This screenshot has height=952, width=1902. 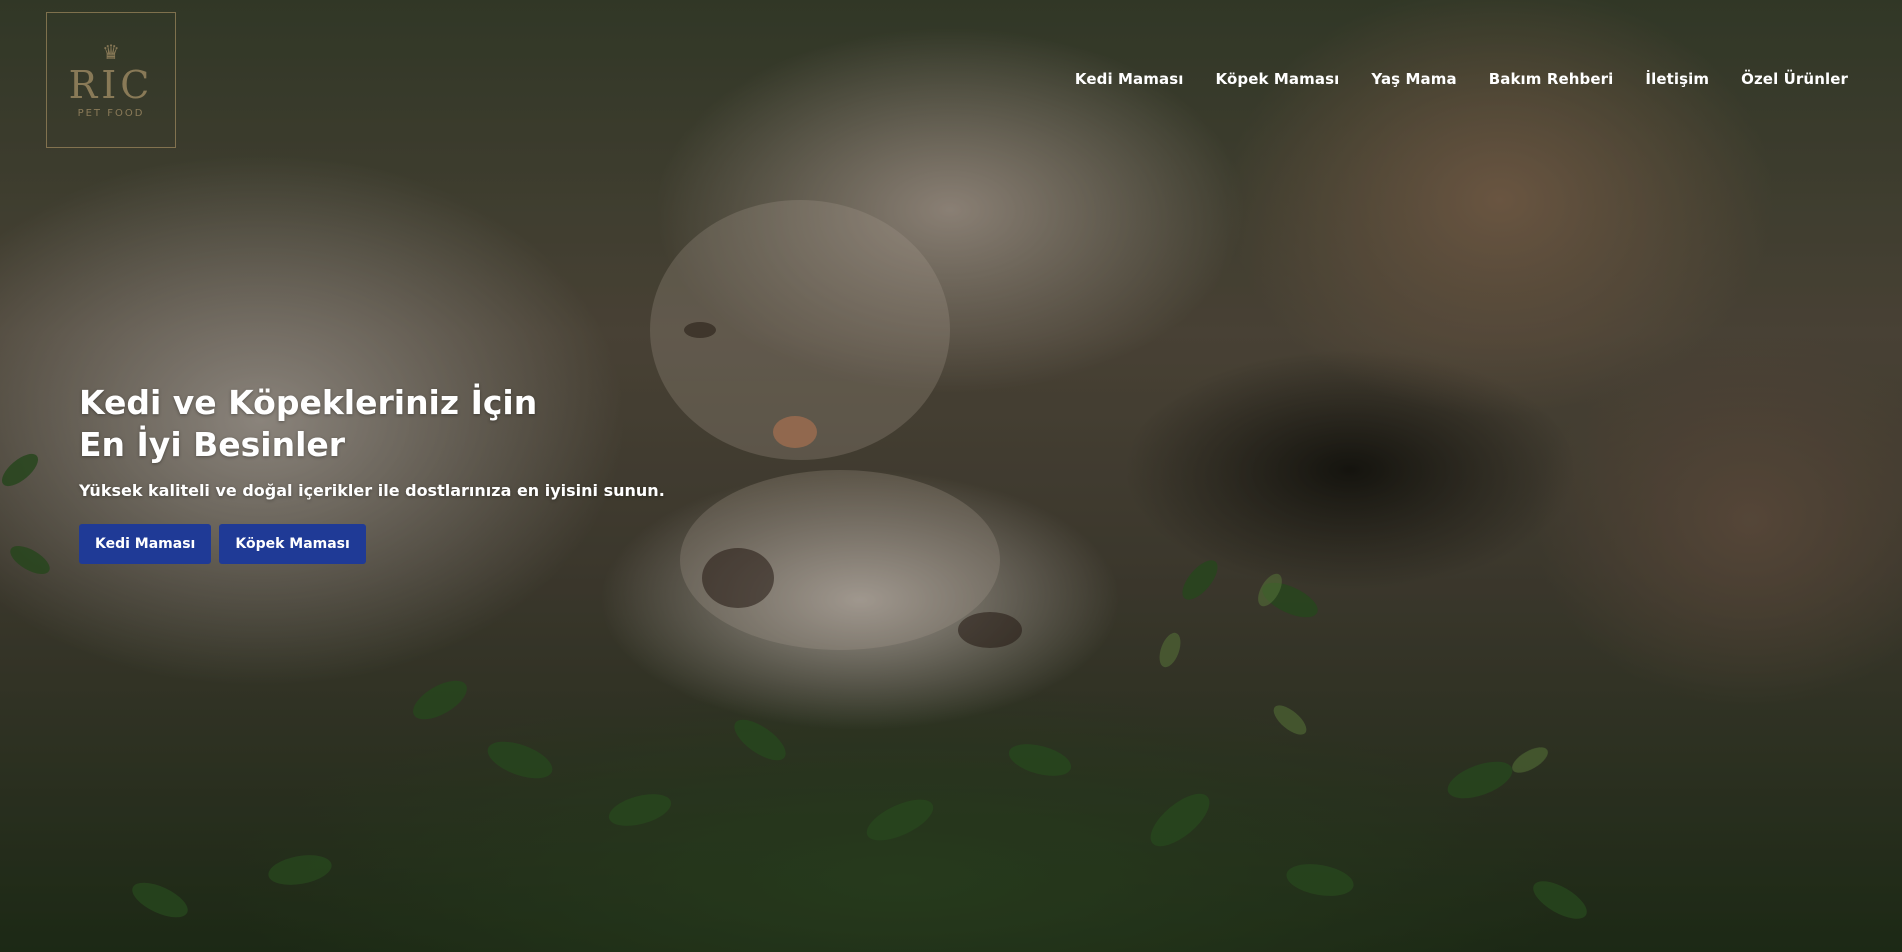 What do you see at coordinates (1278, 79) in the screenshot?
I see `nav-item-kopek-mamasi: Köpek Maması` at bounding box center [1278, 79].